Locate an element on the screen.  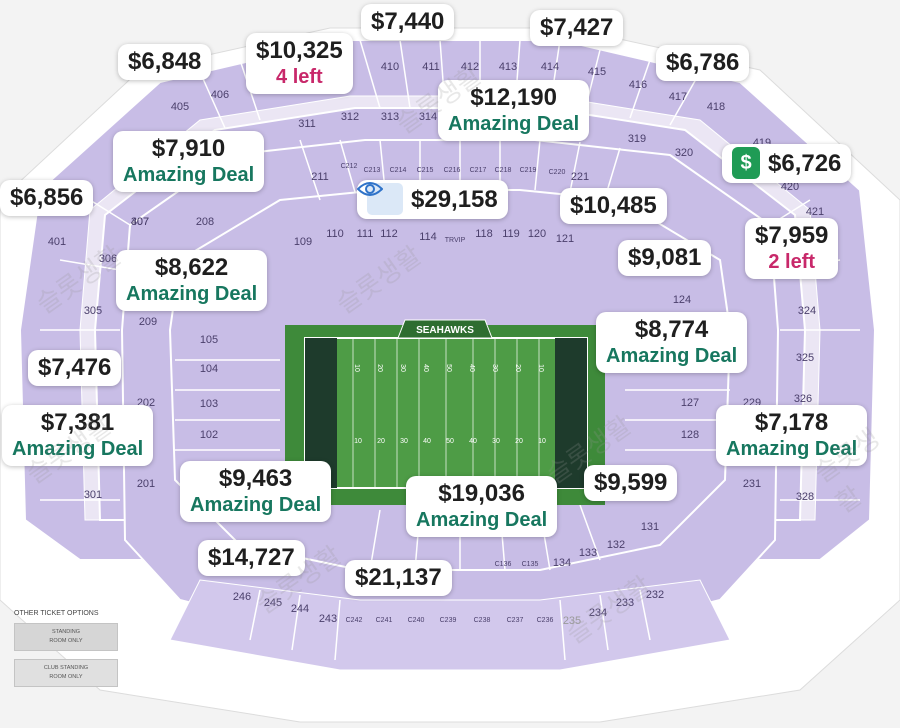
price-pin: $9,463 Amazing Deal is located at coordinates (256, 491).